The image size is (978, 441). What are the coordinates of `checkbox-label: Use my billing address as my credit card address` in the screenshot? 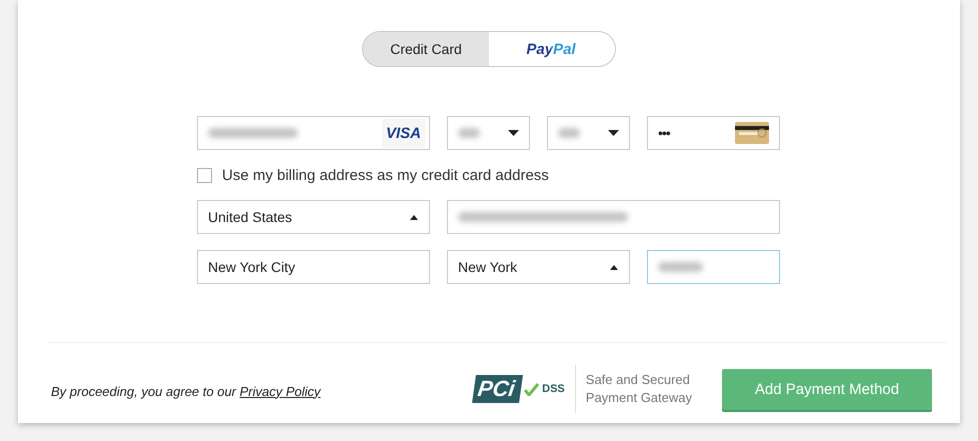 It's located at (385, 175).